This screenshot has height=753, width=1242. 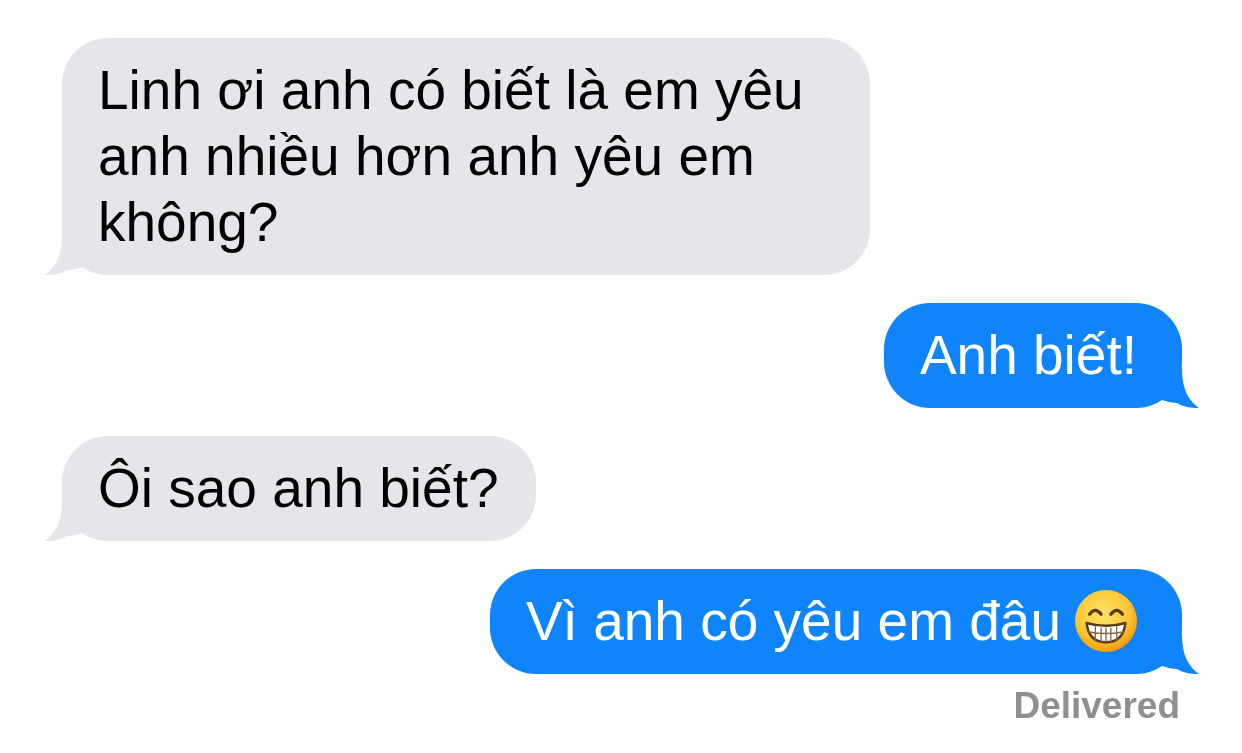 What do you see at coordinates (298, 488) in the screenshot?
I see `message-text: Ôi sao anh biết?` at bounding box center [298, 488].